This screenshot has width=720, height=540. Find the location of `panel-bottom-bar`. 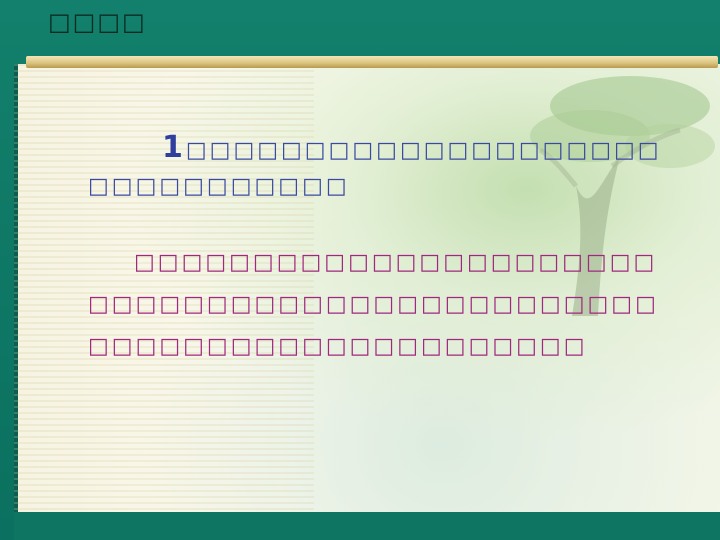

panel-bottom-bar is located at coordinates (367, 526).